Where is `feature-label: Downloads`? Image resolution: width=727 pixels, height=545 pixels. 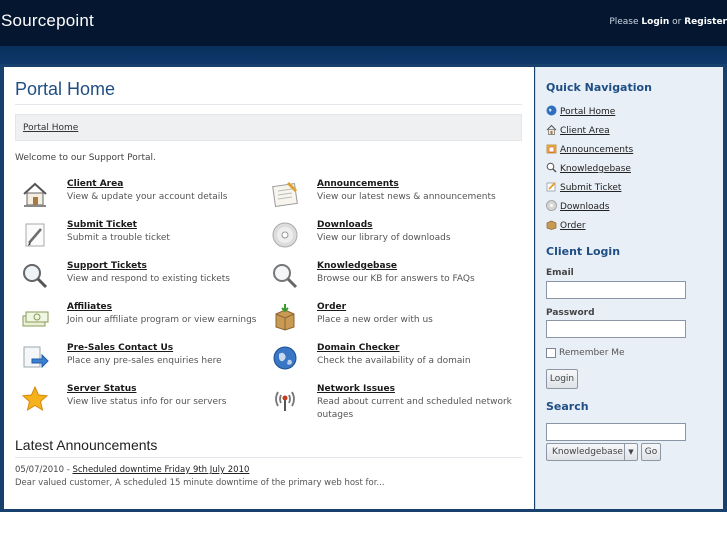 feature-label: Downloads is located at coordinates (345, 225).